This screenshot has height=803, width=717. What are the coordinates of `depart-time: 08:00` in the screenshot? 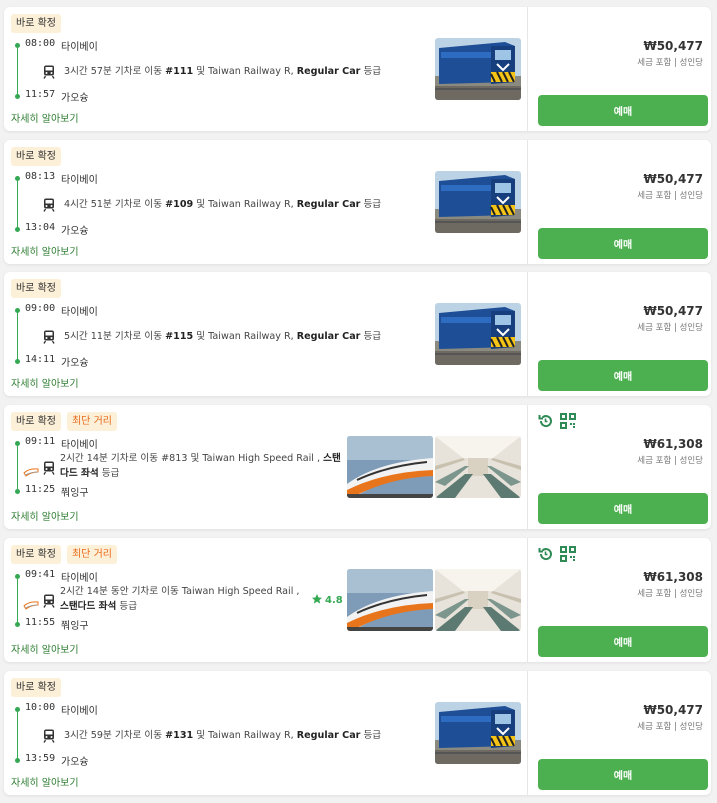 It's located at (40, 43).